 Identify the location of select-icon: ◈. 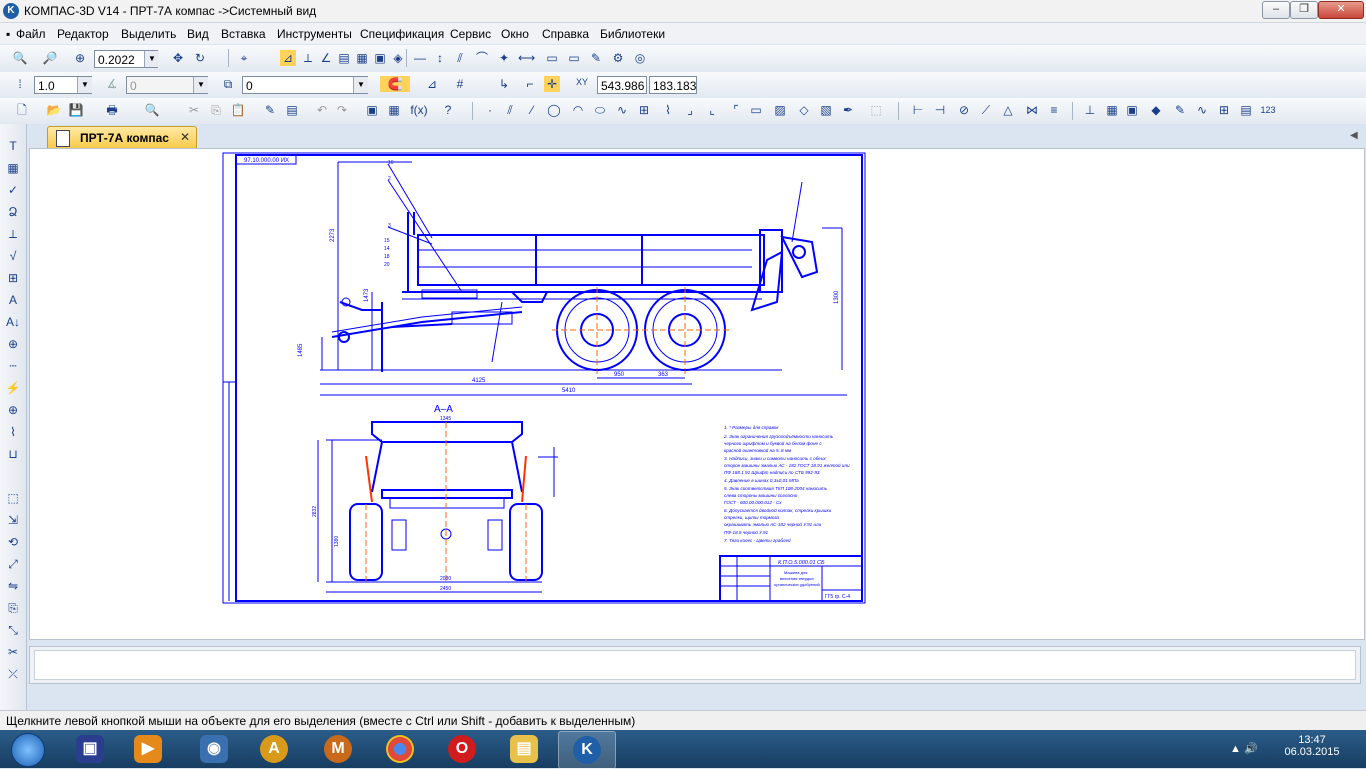
(398, 58).